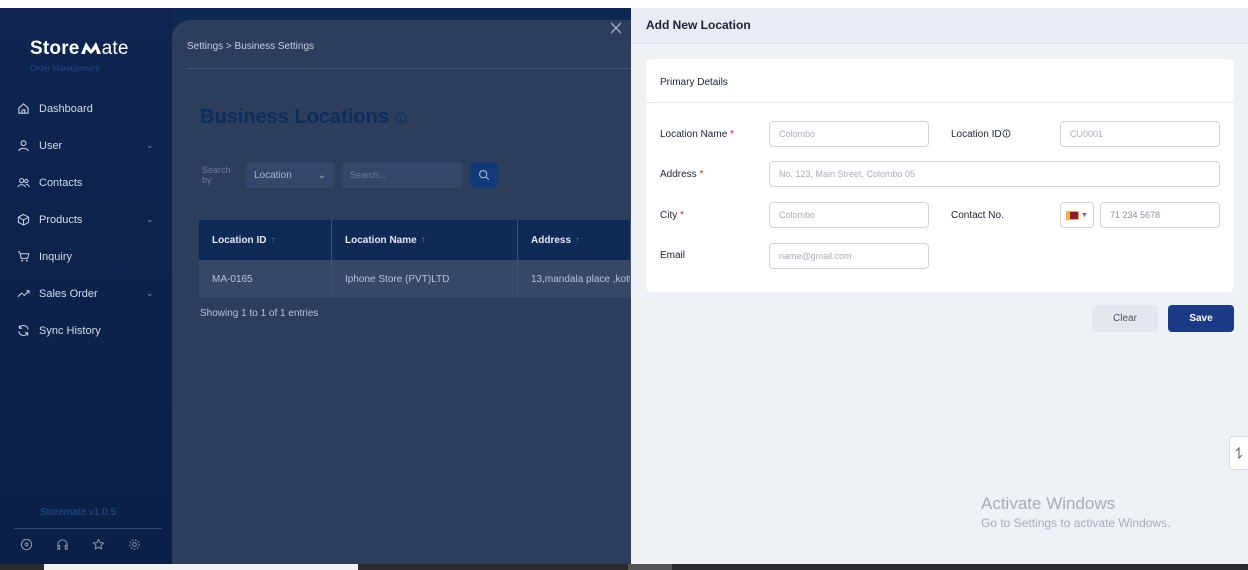 This screenshot has width=1248, height=570. I want to click on search-icon, so click(484, 175).